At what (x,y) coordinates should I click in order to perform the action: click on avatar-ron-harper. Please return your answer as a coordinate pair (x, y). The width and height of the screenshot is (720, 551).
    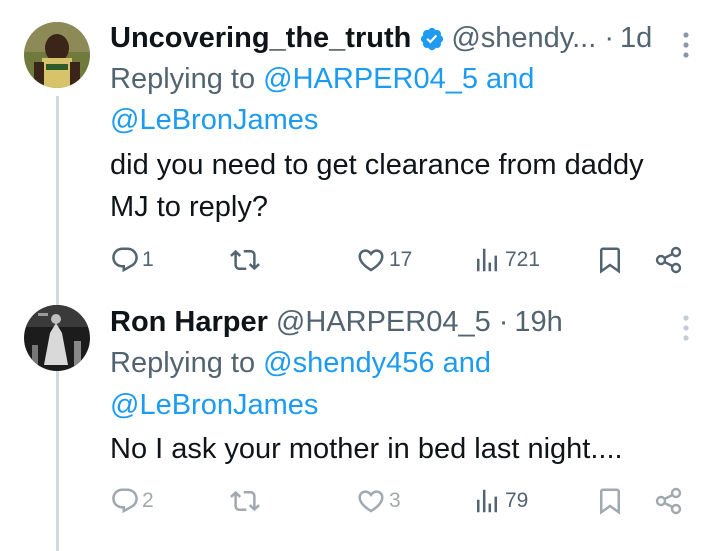
    Looking at the image, I should click on (57, 338).